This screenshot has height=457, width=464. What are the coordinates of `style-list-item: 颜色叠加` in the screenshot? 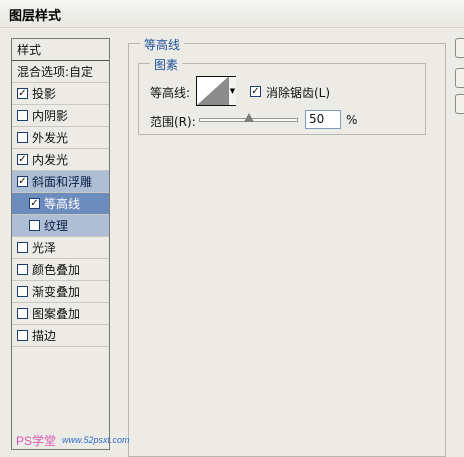 It's located at (60, 270).